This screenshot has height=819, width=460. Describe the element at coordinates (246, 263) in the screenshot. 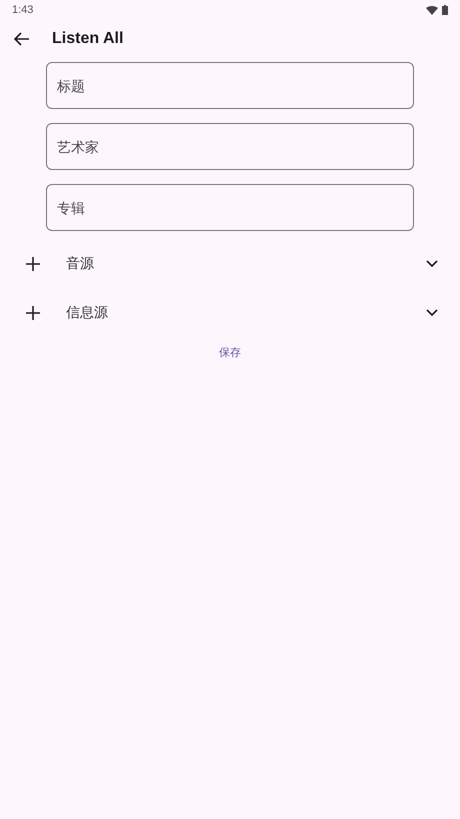

I see `section-label: 音源` at that location.